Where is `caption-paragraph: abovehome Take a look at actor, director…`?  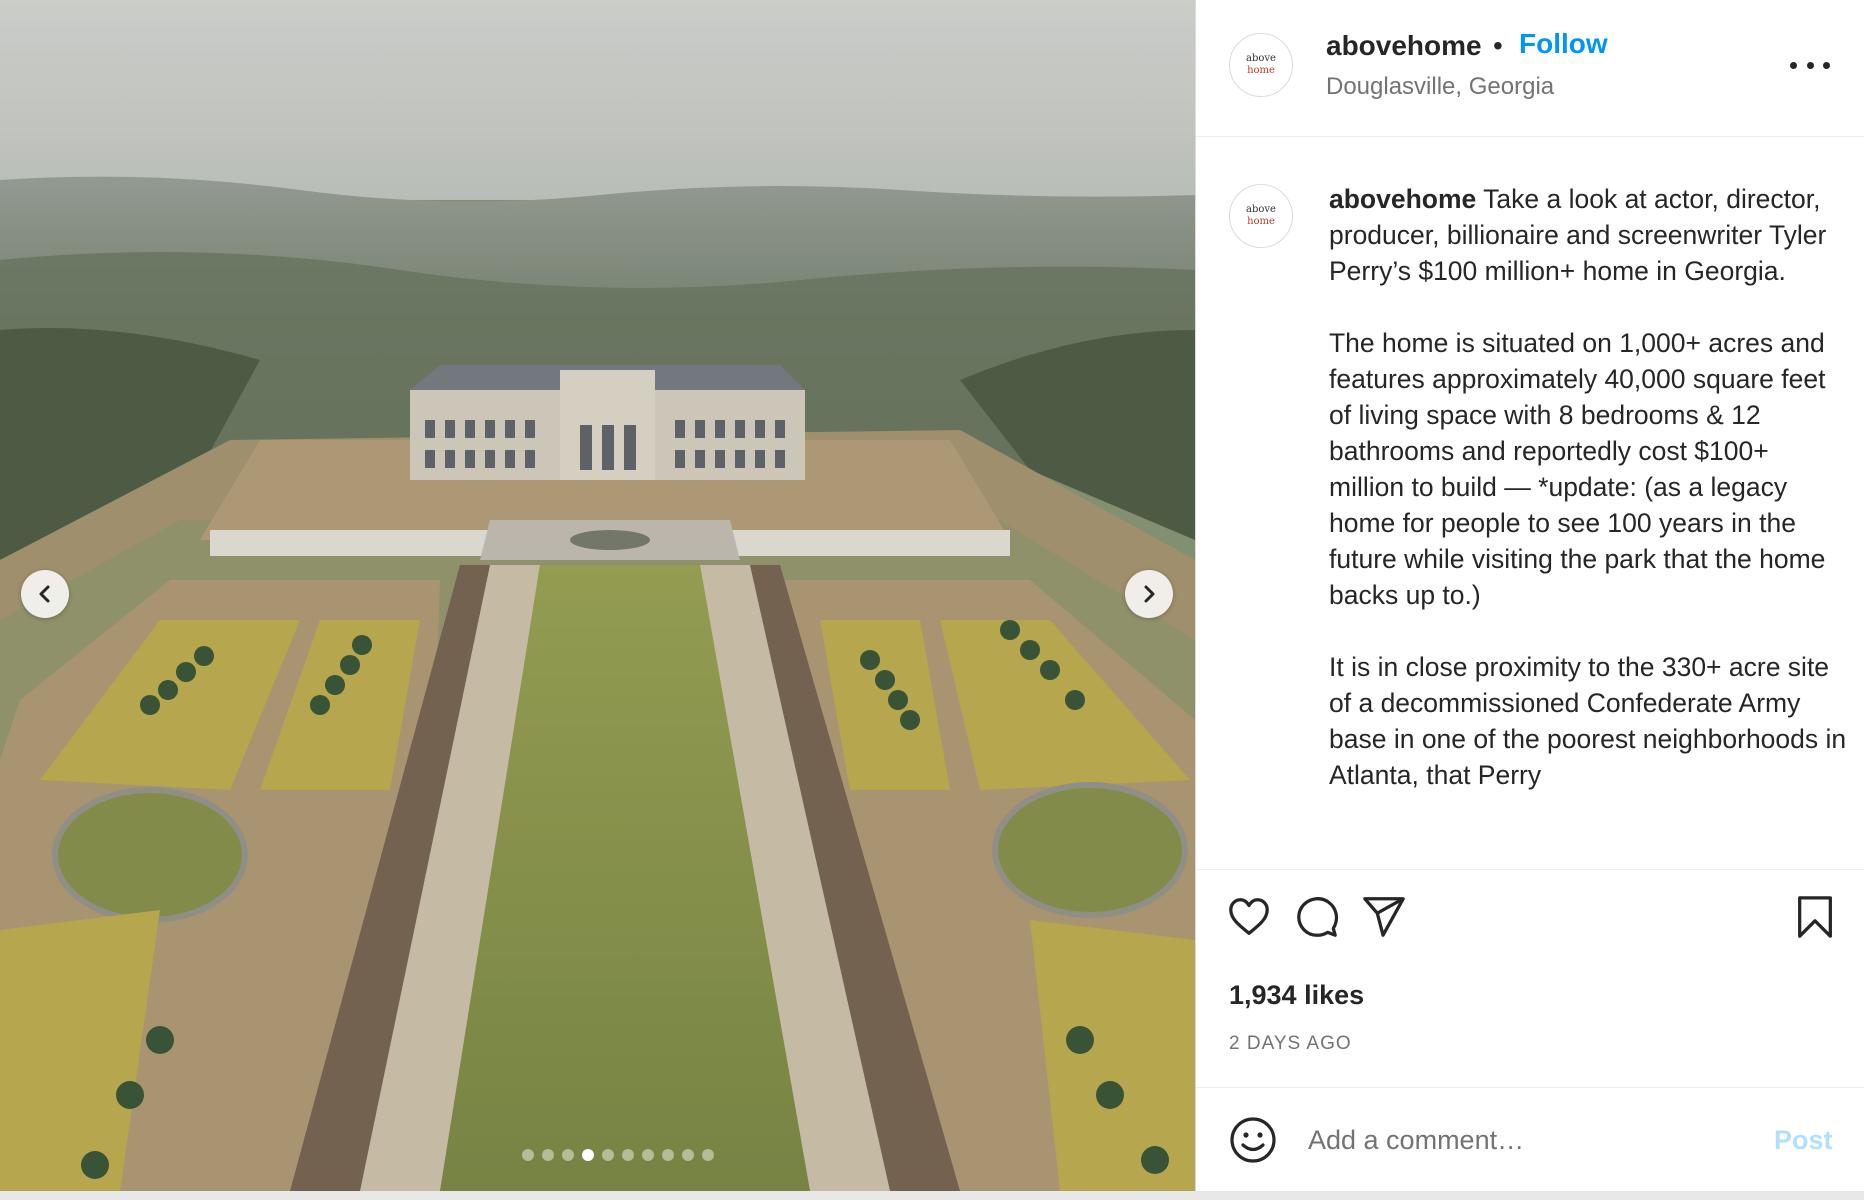 caption-paragraph: abovehome Take a look at actor, director… is located at coordinates (1589, 235).